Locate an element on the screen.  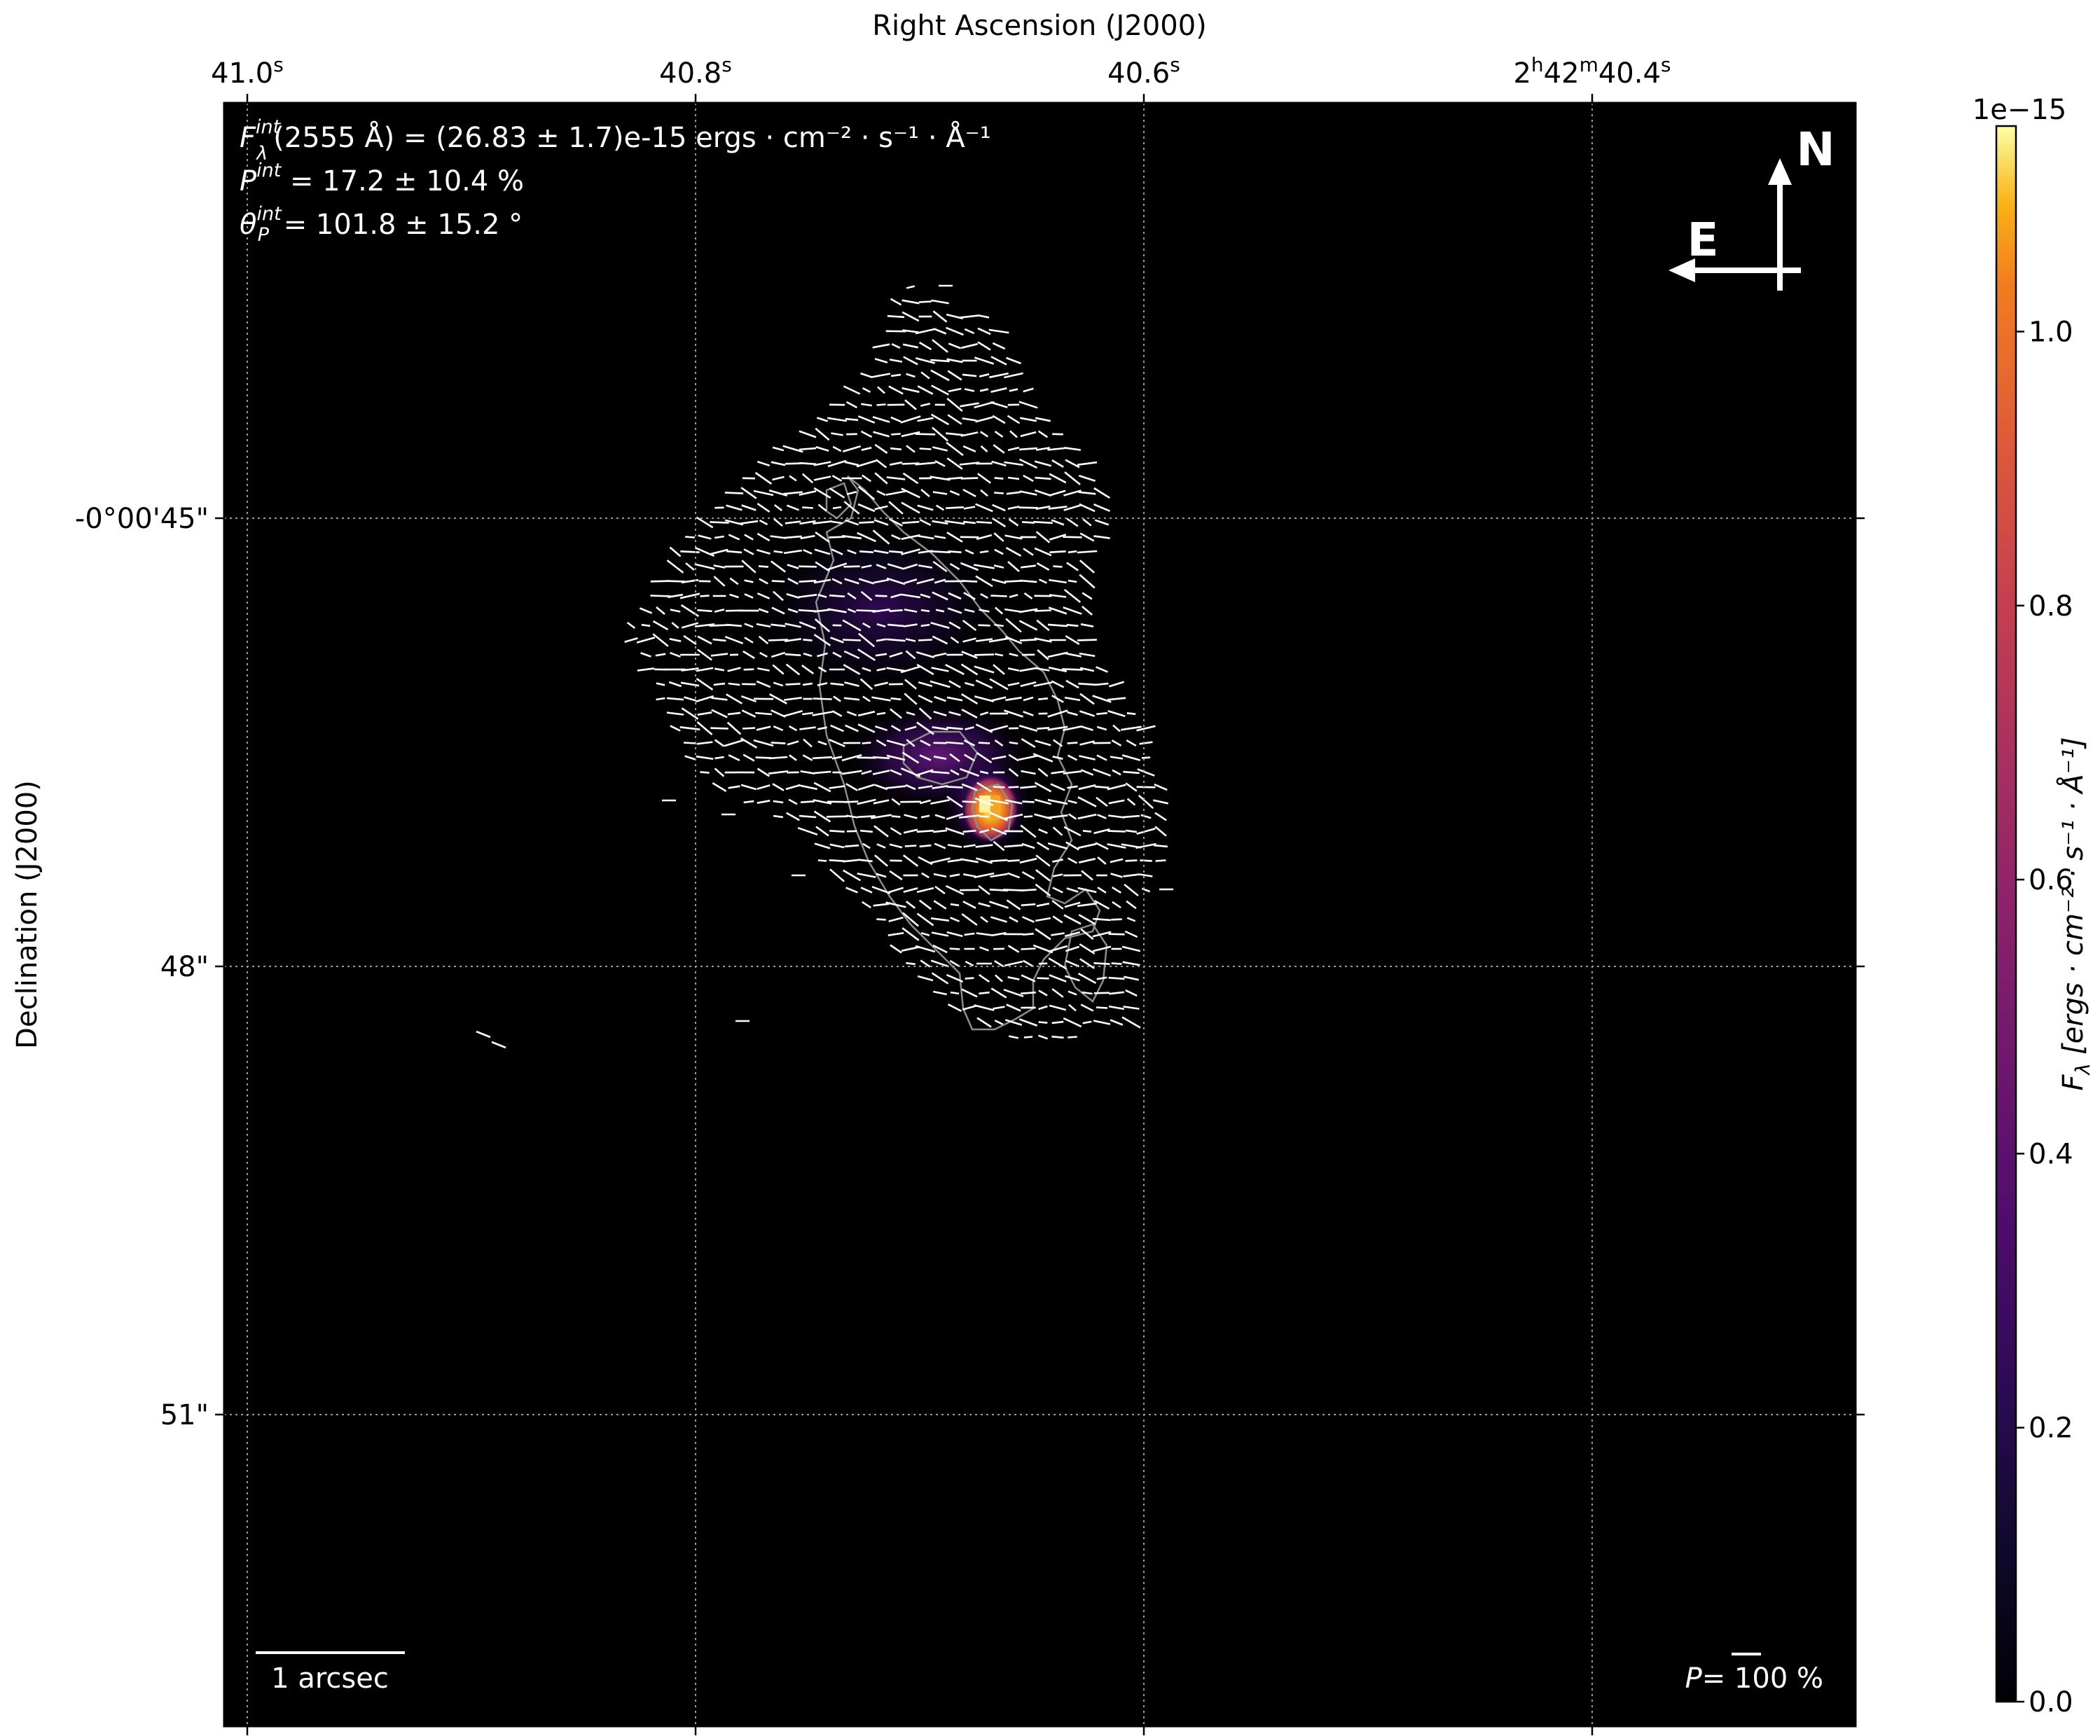
x-tick-labels: 41.0s 40.8s 40.6s 2h42m40.4s is located at coordinates (941, 71).